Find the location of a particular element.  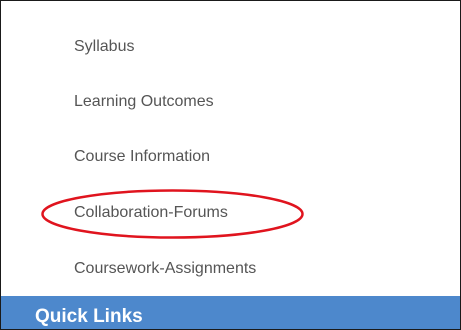

quick-links-label: Quick Links is located at coordinates (89, 316).